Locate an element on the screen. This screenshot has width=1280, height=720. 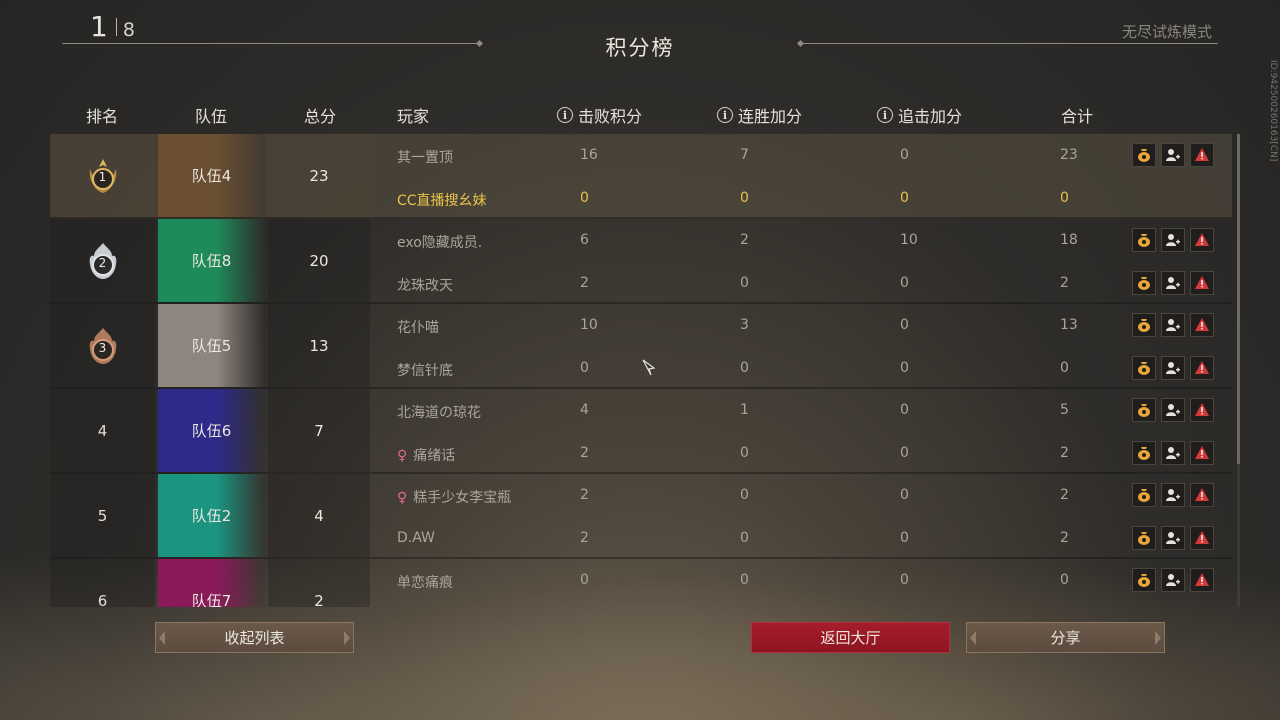
rank-cell: 5 is located at coordinates (102, 515).